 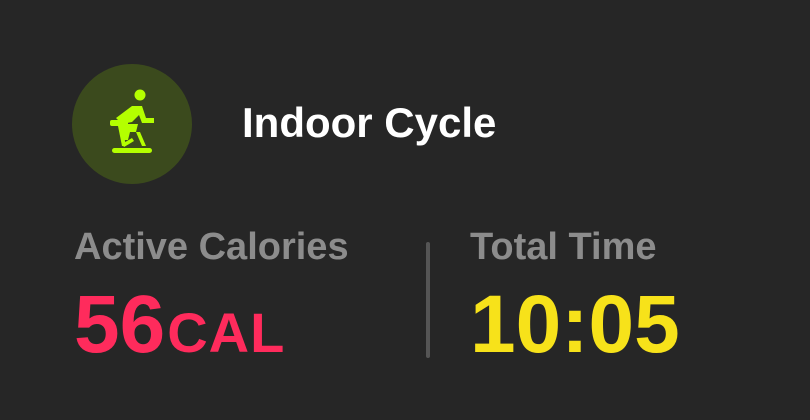 I want to click on workout-title: Indoor Cycle, so click(x=369, y=122).